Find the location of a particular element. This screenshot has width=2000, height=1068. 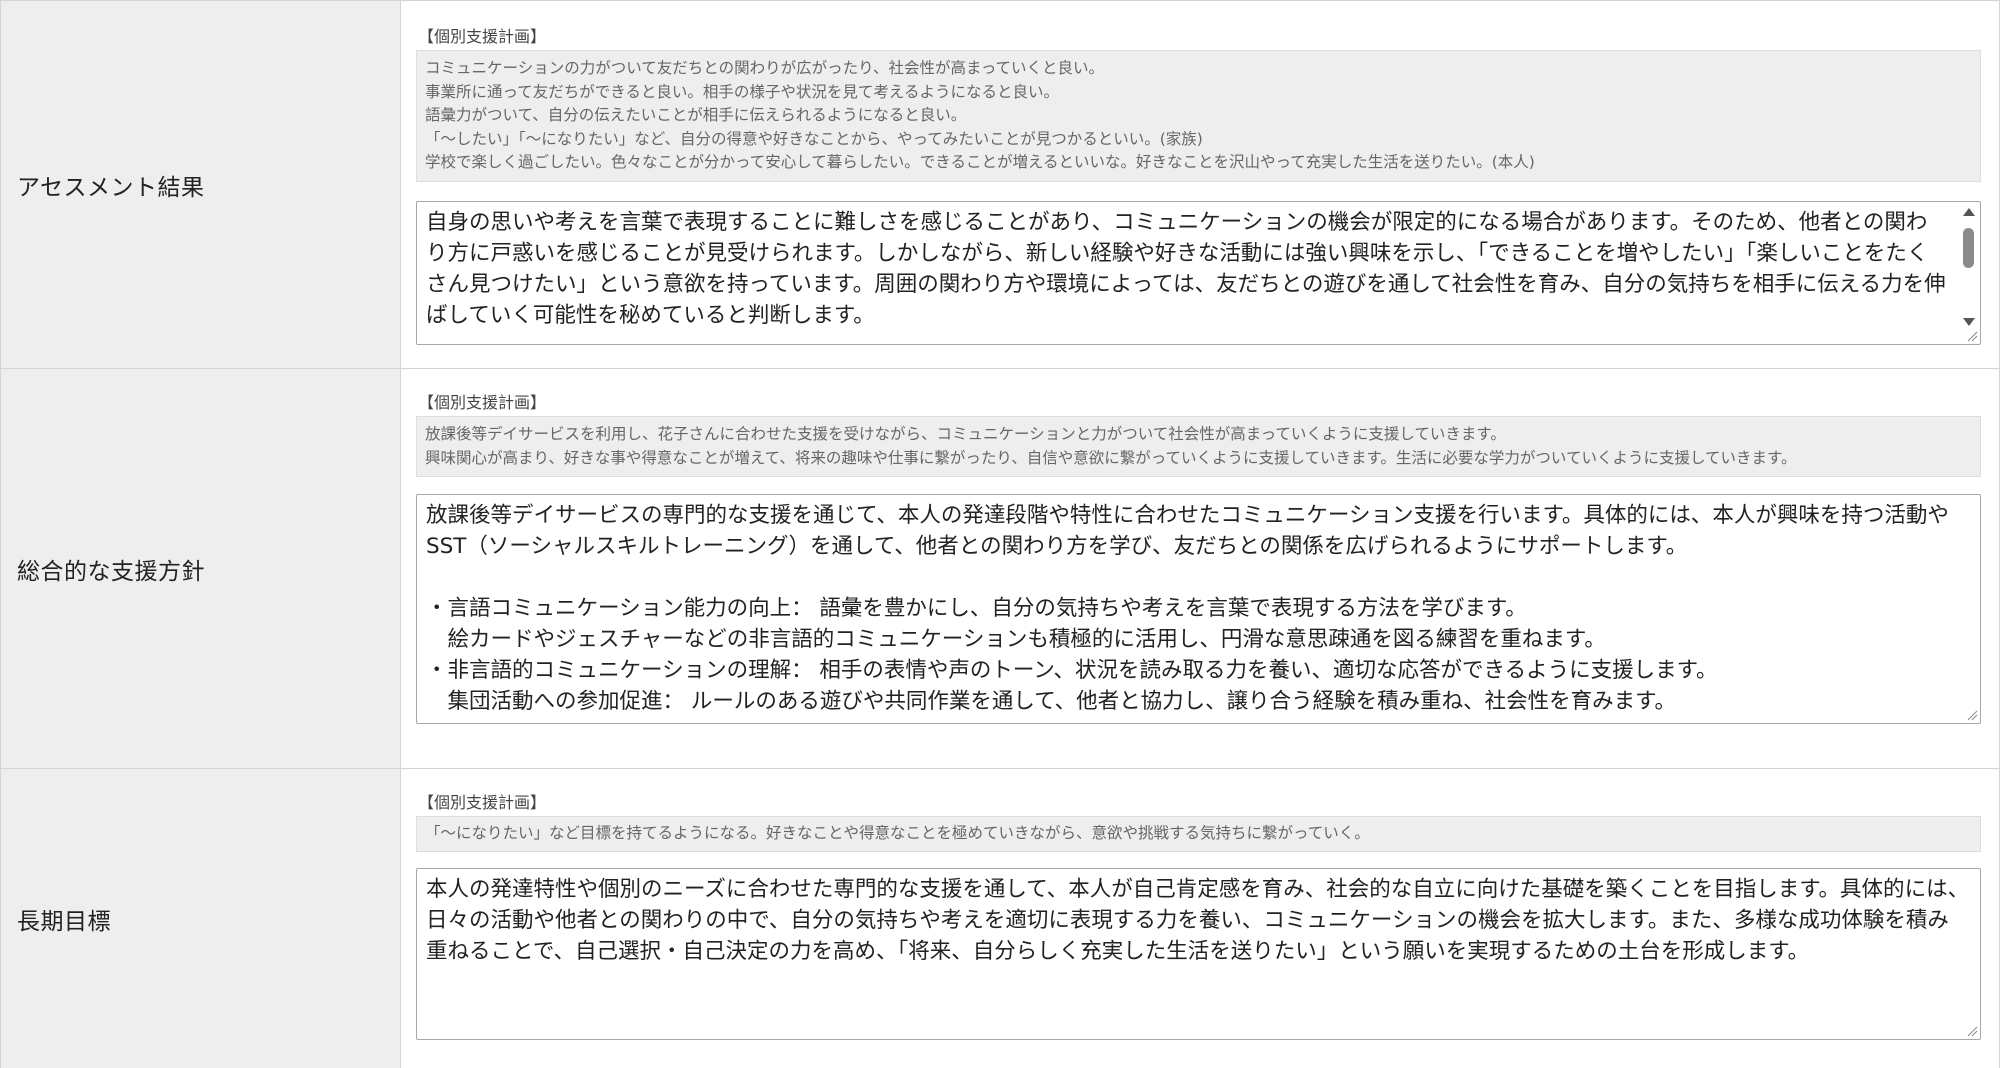

row-label-cell: 長期目標 is located at coordinates (200, 918).